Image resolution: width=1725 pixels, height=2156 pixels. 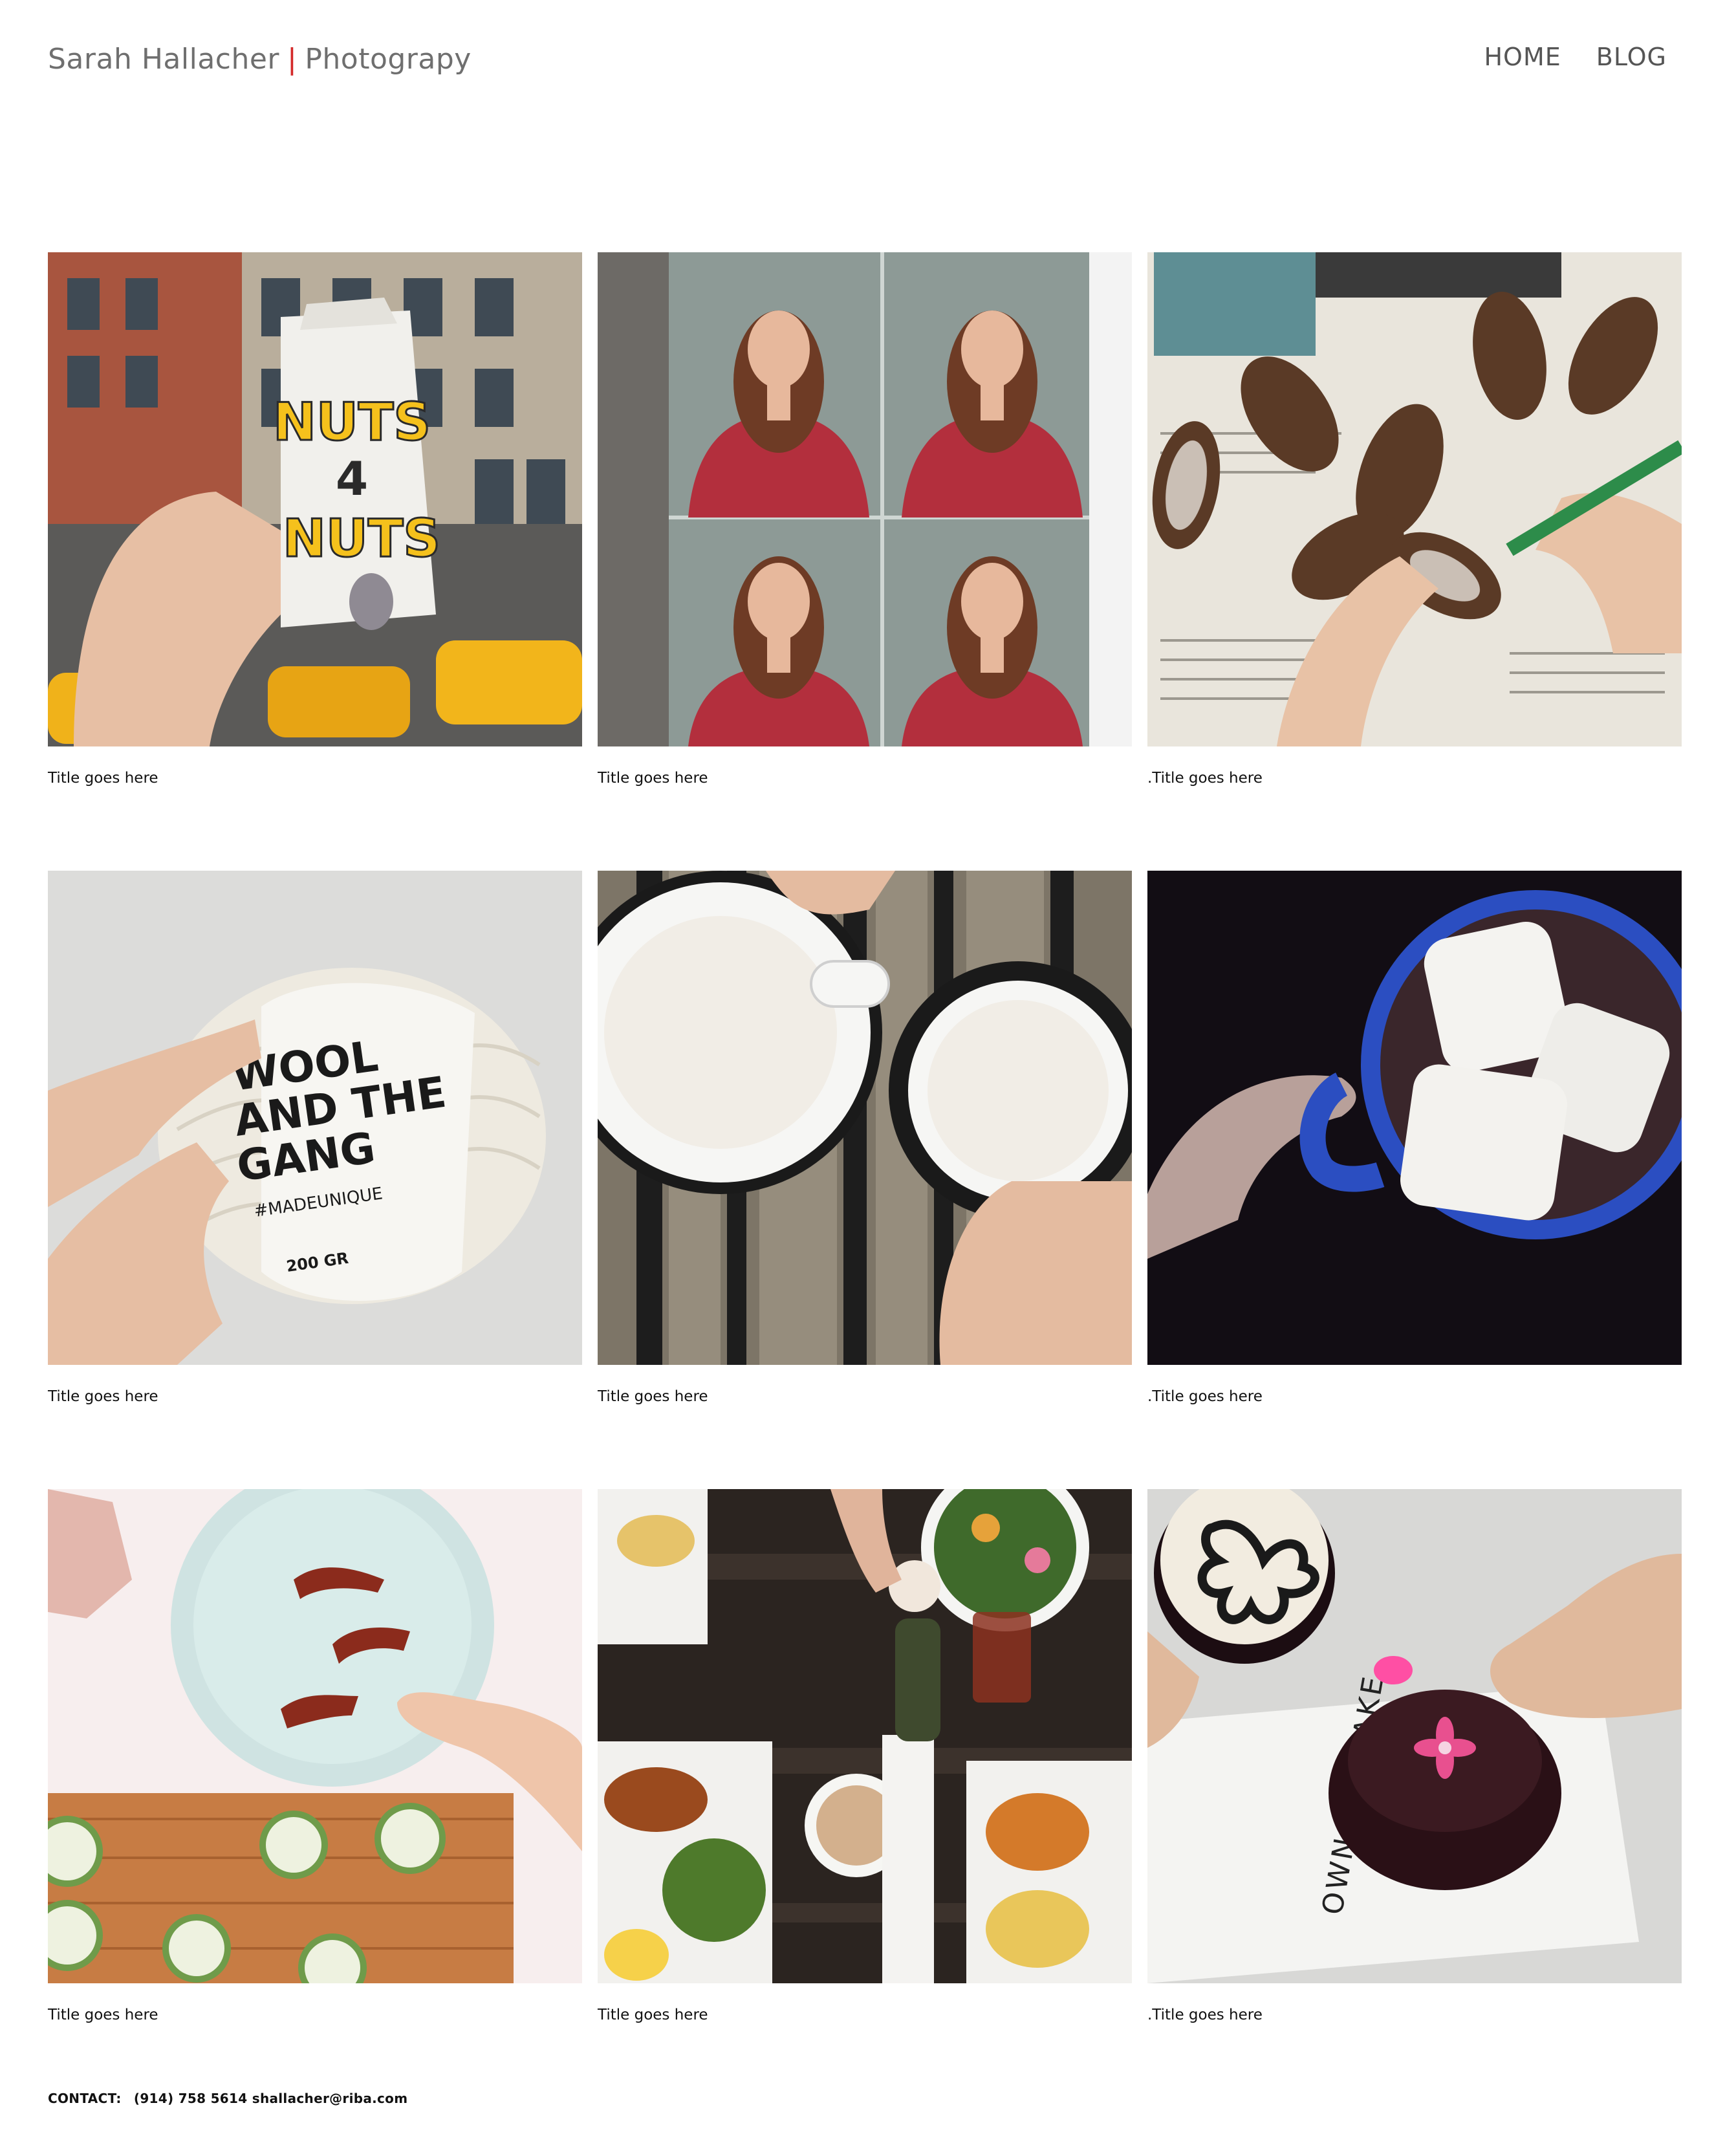 I want to click on nav-blog-link: BLOG, so click(x=1631, y=57).